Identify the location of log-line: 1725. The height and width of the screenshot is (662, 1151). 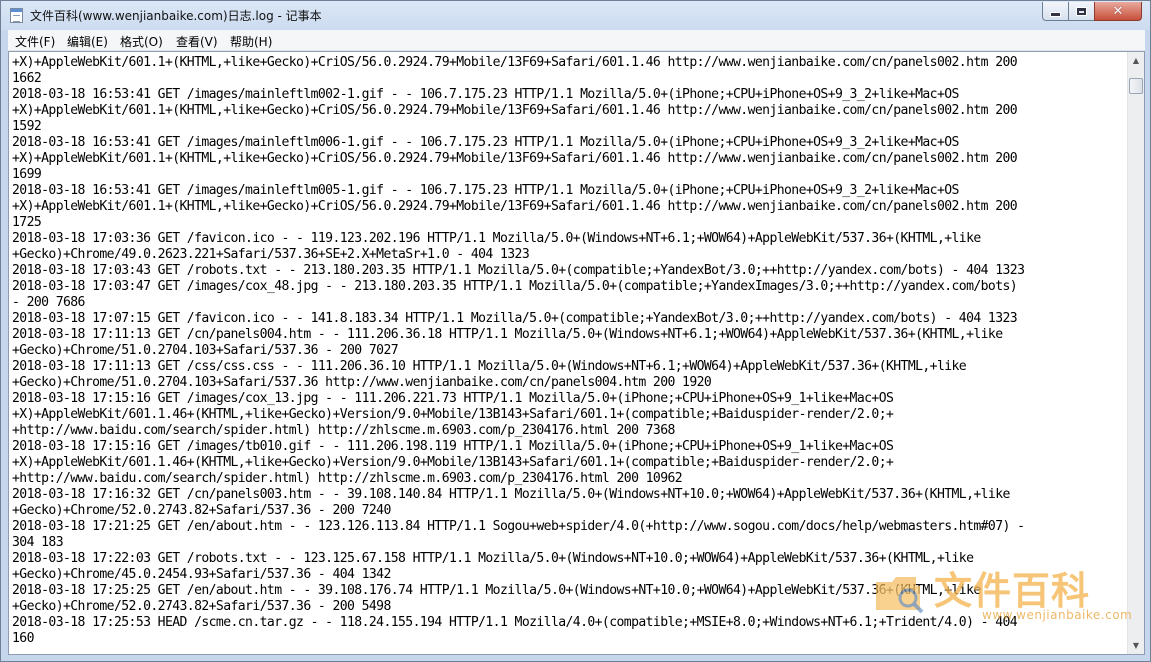
(27, 222).